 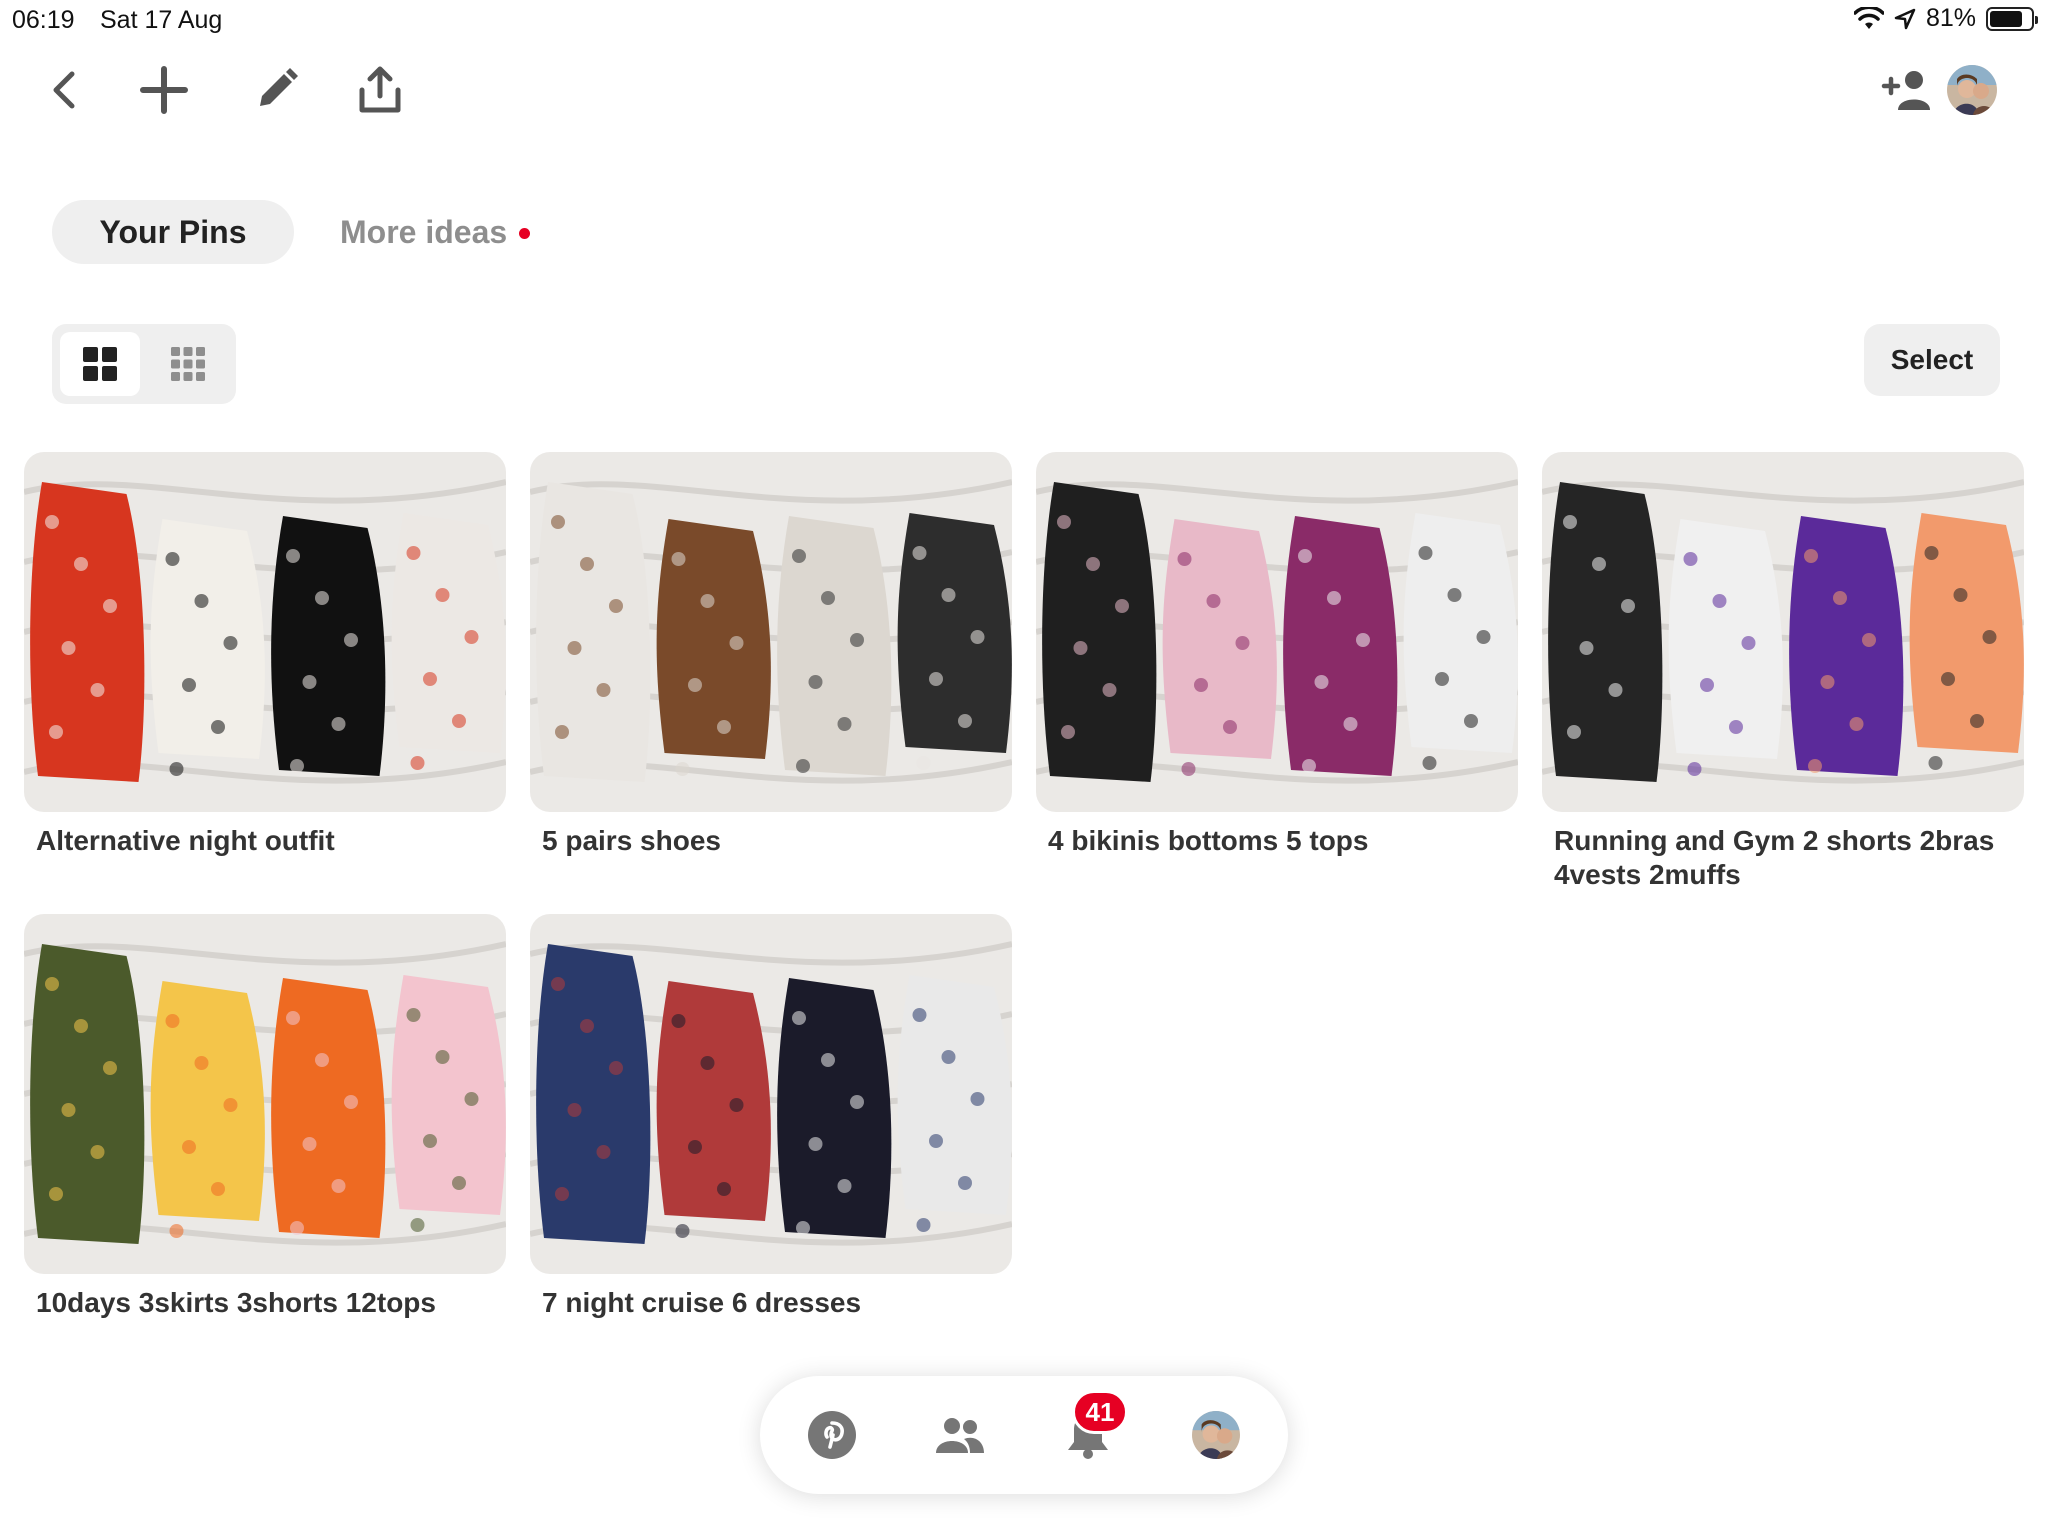 I want to click on add-collaborator-button, so click(x=1906, y=90).